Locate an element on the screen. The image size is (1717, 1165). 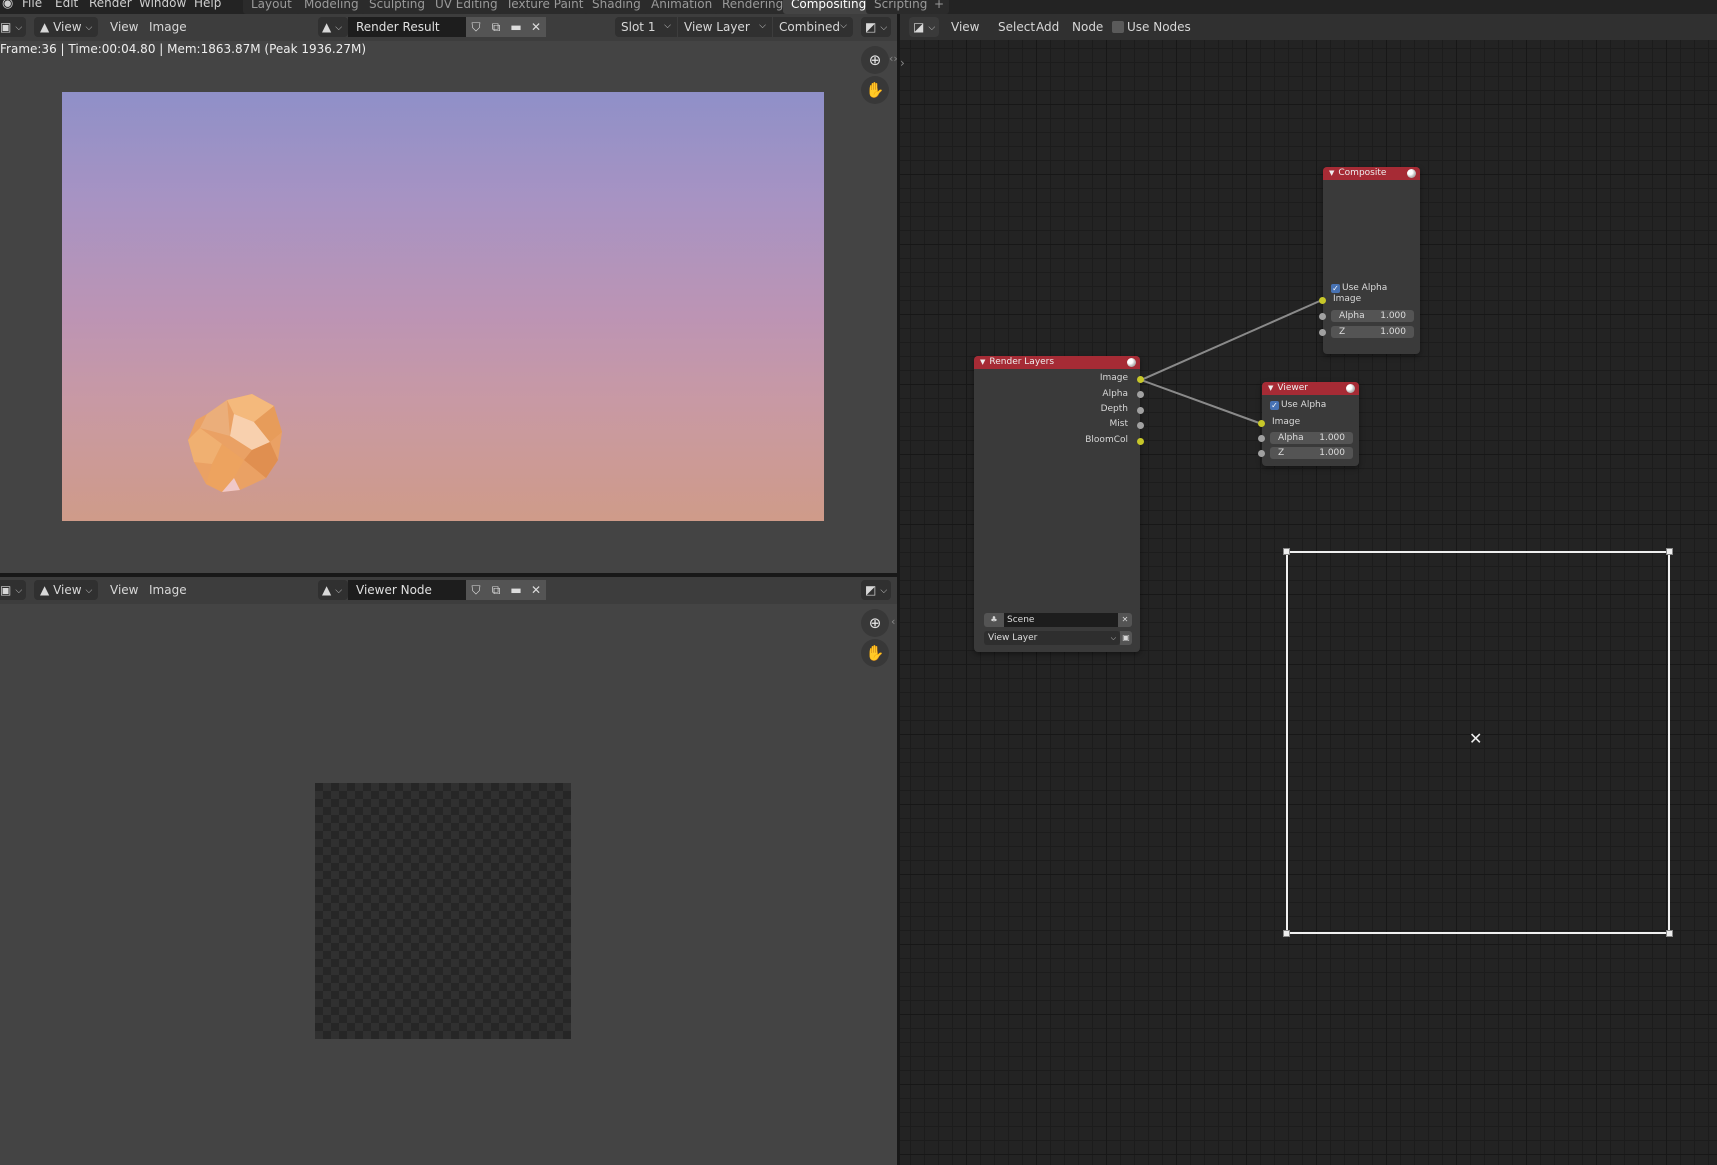
workspace-tab-modeling: Modeling is located at coordinates (331, 7).